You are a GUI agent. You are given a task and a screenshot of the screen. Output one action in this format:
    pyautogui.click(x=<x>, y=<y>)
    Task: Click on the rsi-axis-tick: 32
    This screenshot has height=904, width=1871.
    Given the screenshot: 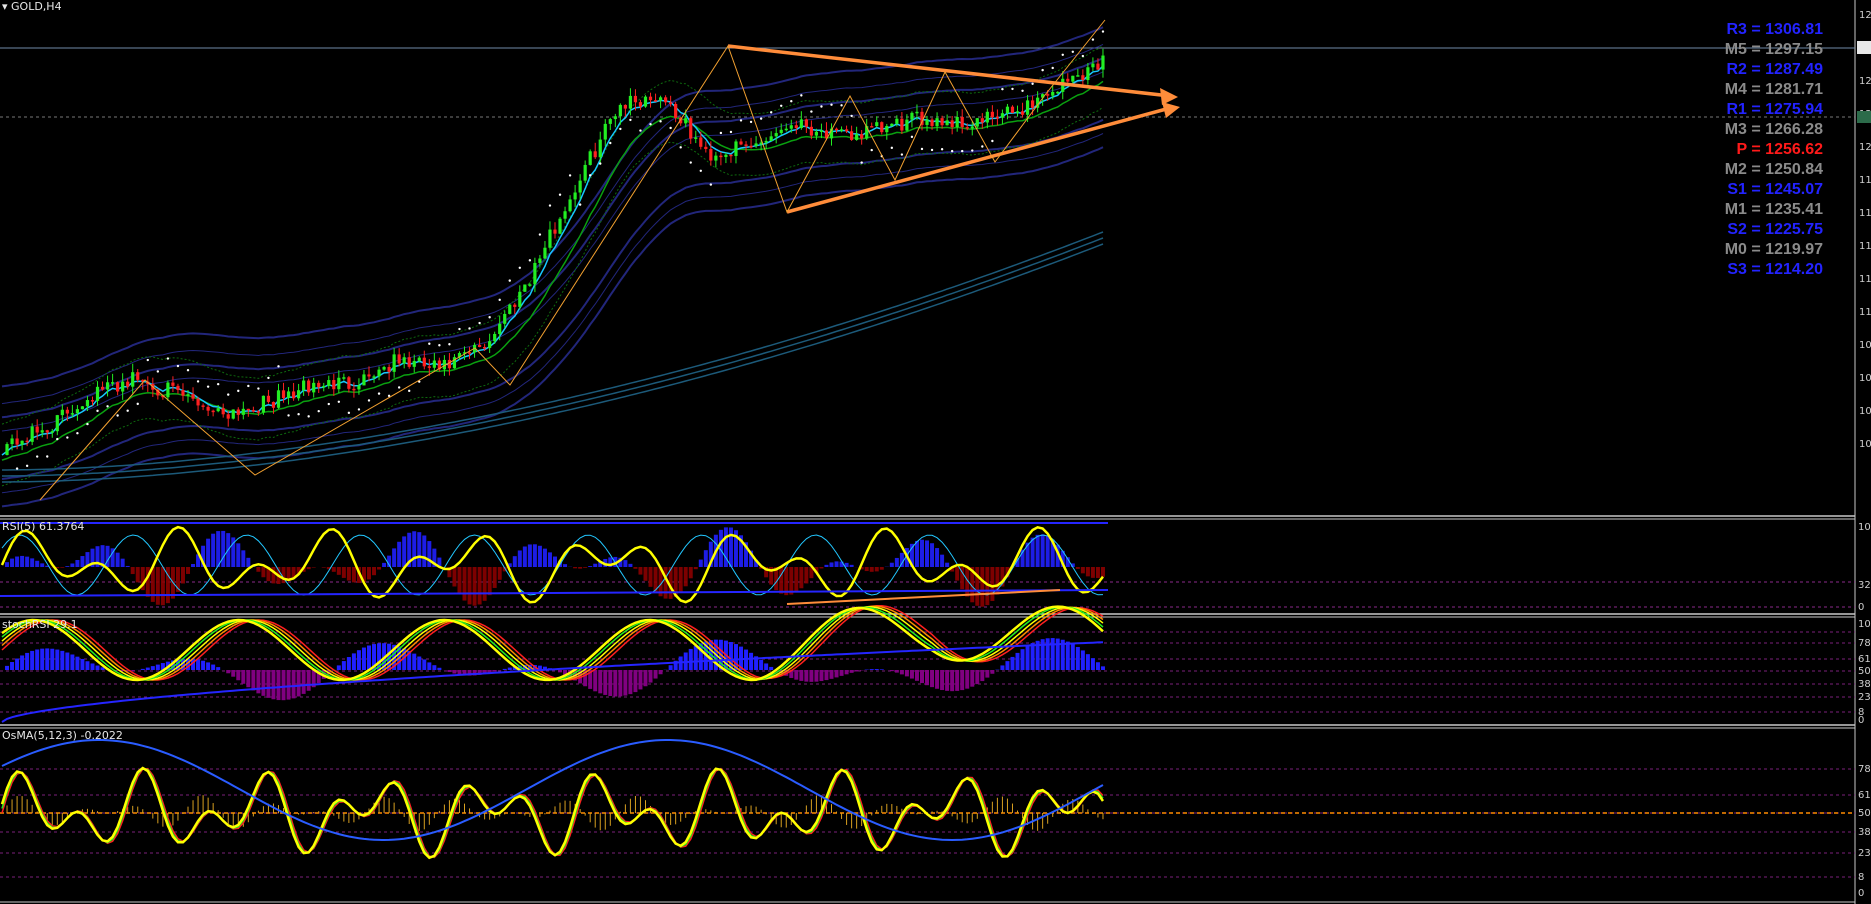 What is the action you would take?
    pyautogui.click(x=1864, y=585)
    